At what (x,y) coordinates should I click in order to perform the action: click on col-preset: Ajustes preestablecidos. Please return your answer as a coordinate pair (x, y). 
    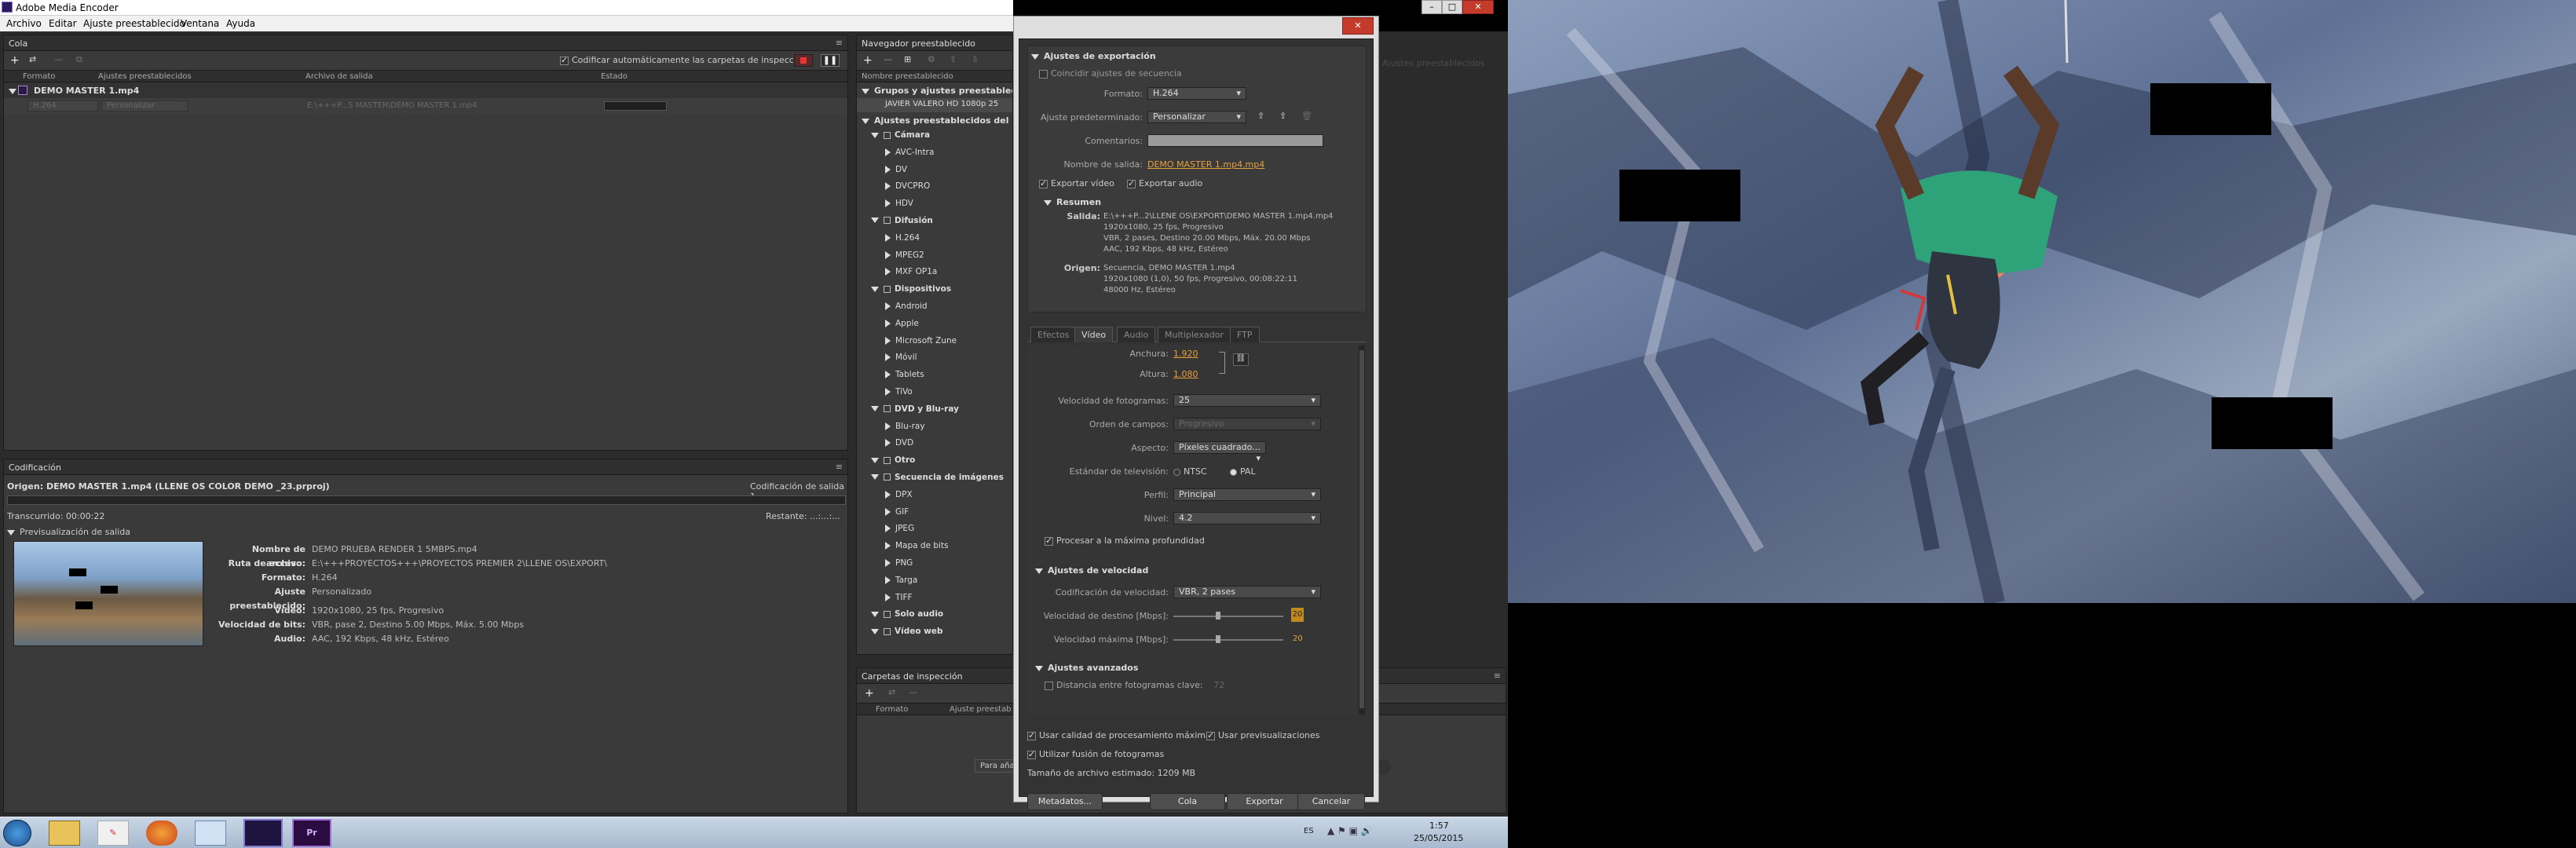
    Looking at the image, I should click on (145, 76).